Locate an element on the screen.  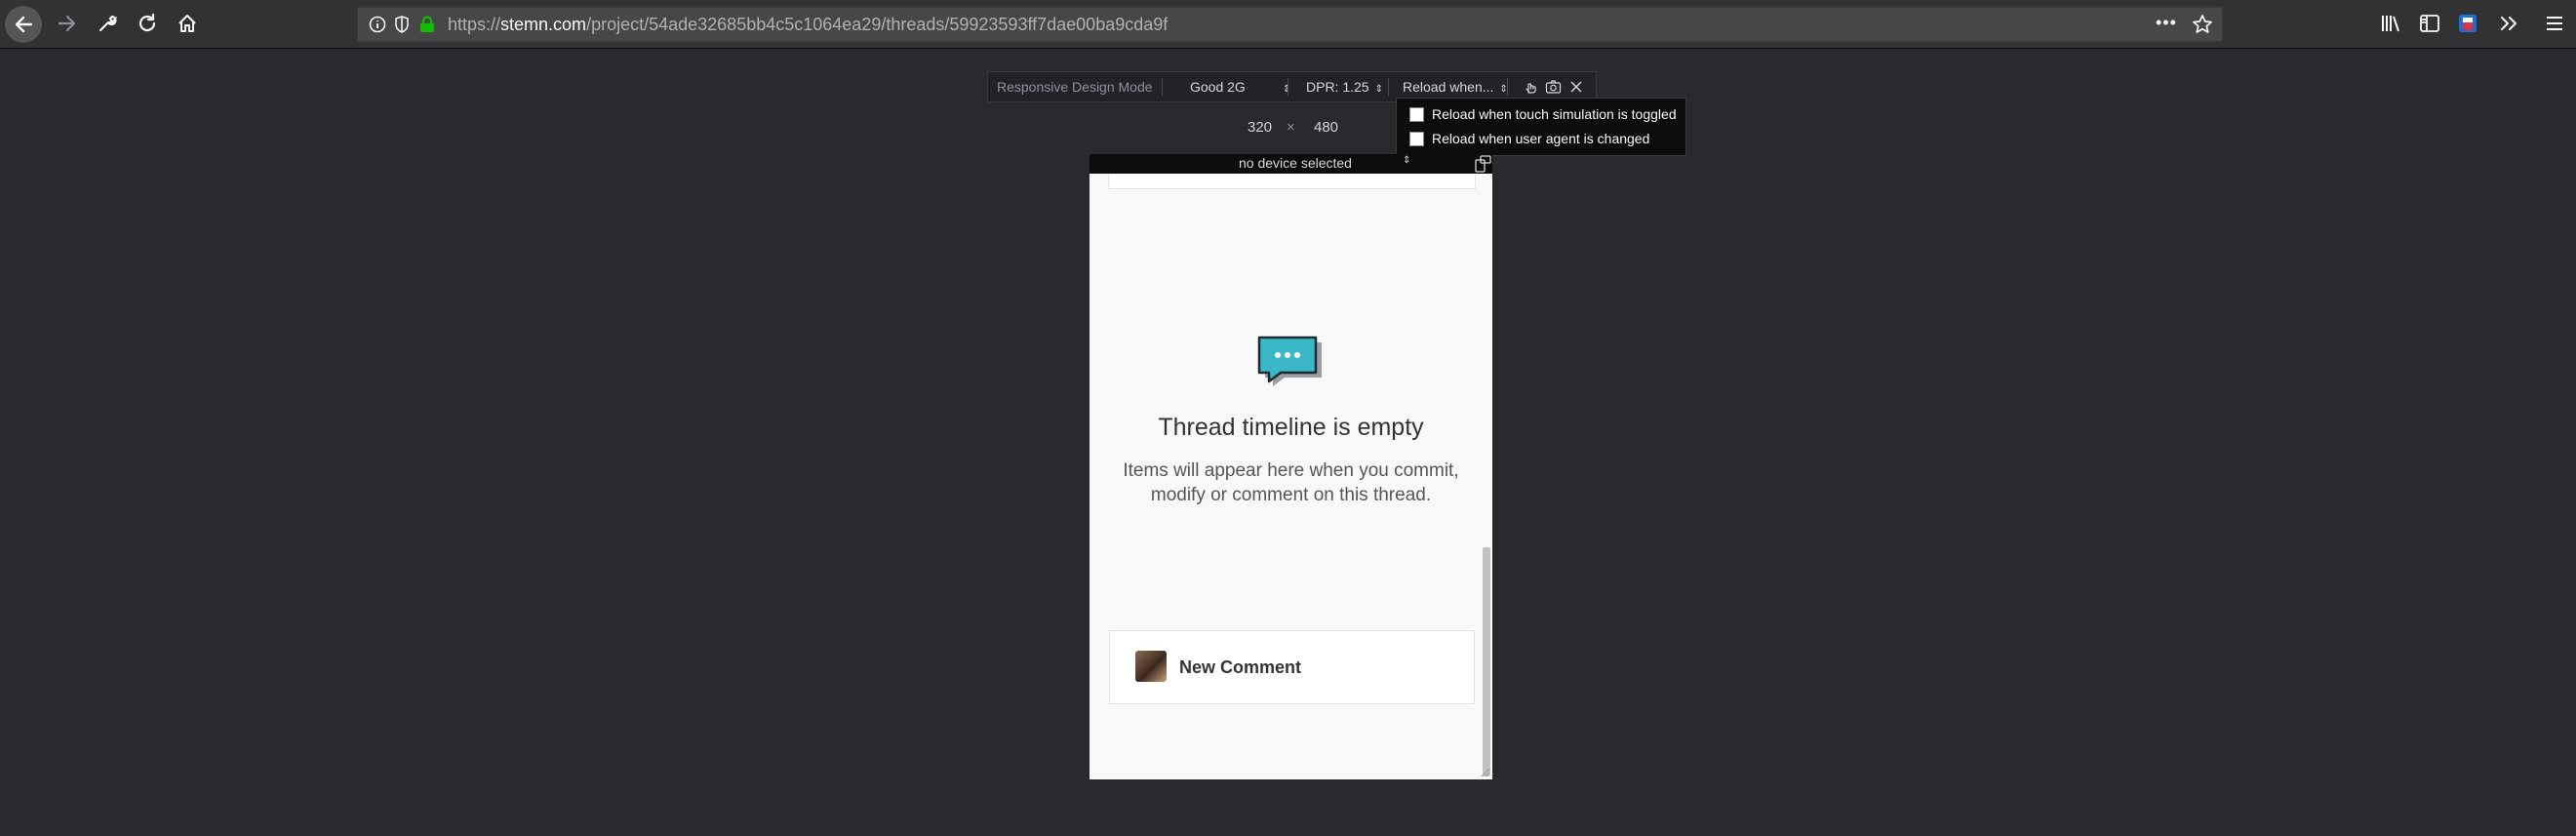
network-throttle-select: Good 2G⇕ is located at coordinates (1240, 86).